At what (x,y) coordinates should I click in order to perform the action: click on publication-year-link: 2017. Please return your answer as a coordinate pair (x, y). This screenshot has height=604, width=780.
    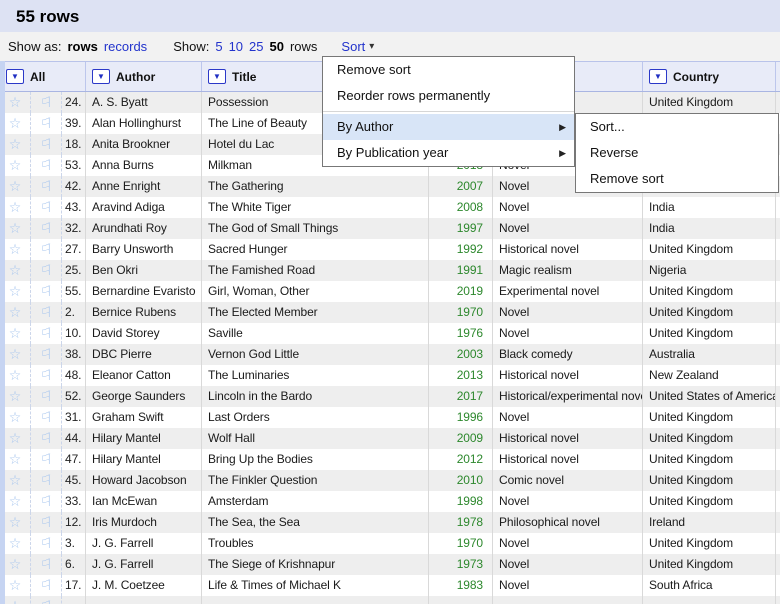
    Looking at the image, I should click on (470, 396).